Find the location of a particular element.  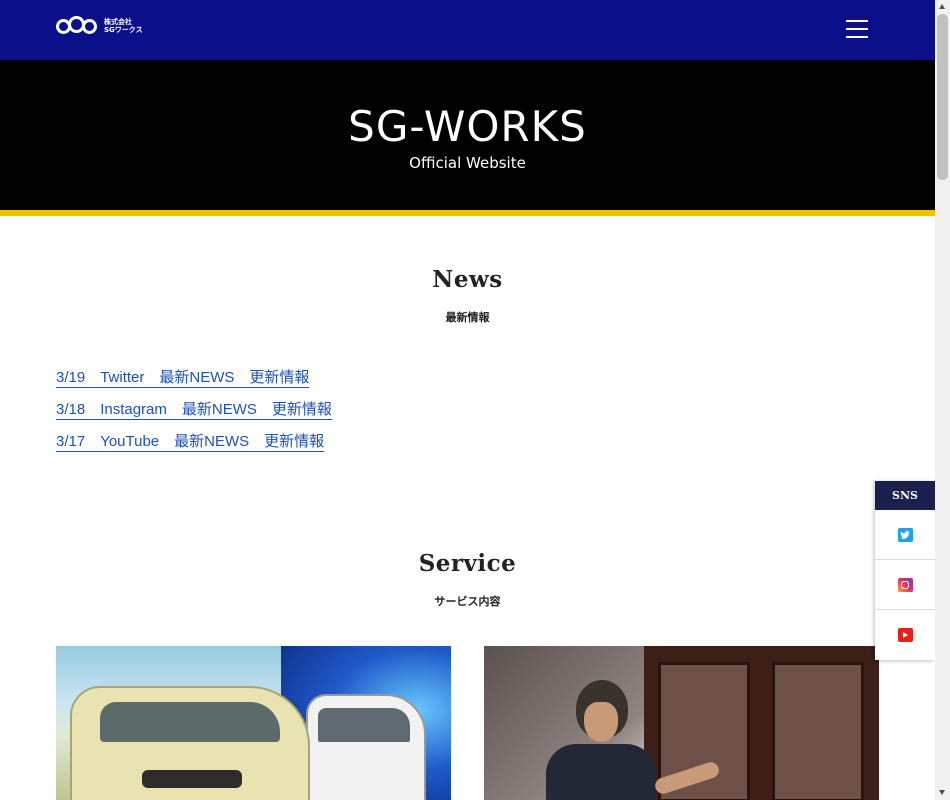

service-image-vehicles is located at coordinates (253, 723).